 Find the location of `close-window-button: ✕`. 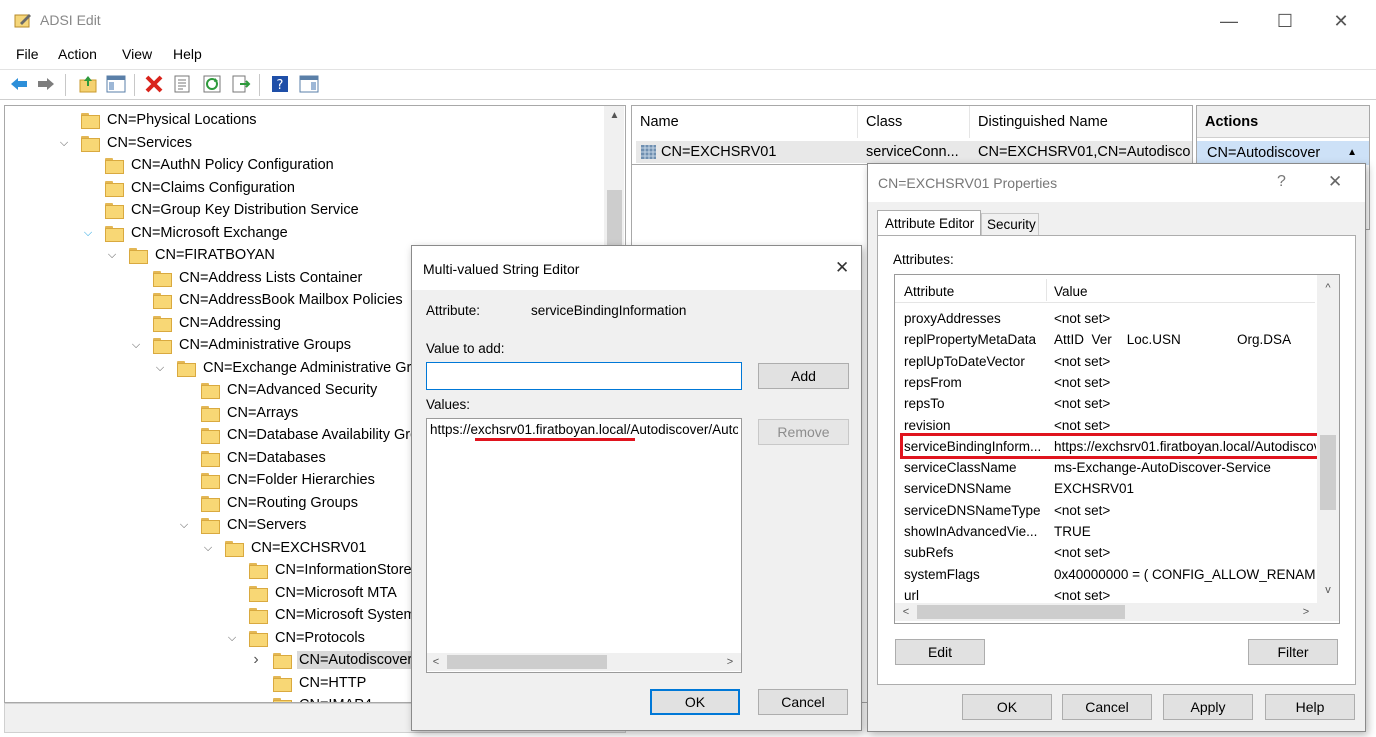

close-window-button: ✕ is located at coordinates (1341, 21).